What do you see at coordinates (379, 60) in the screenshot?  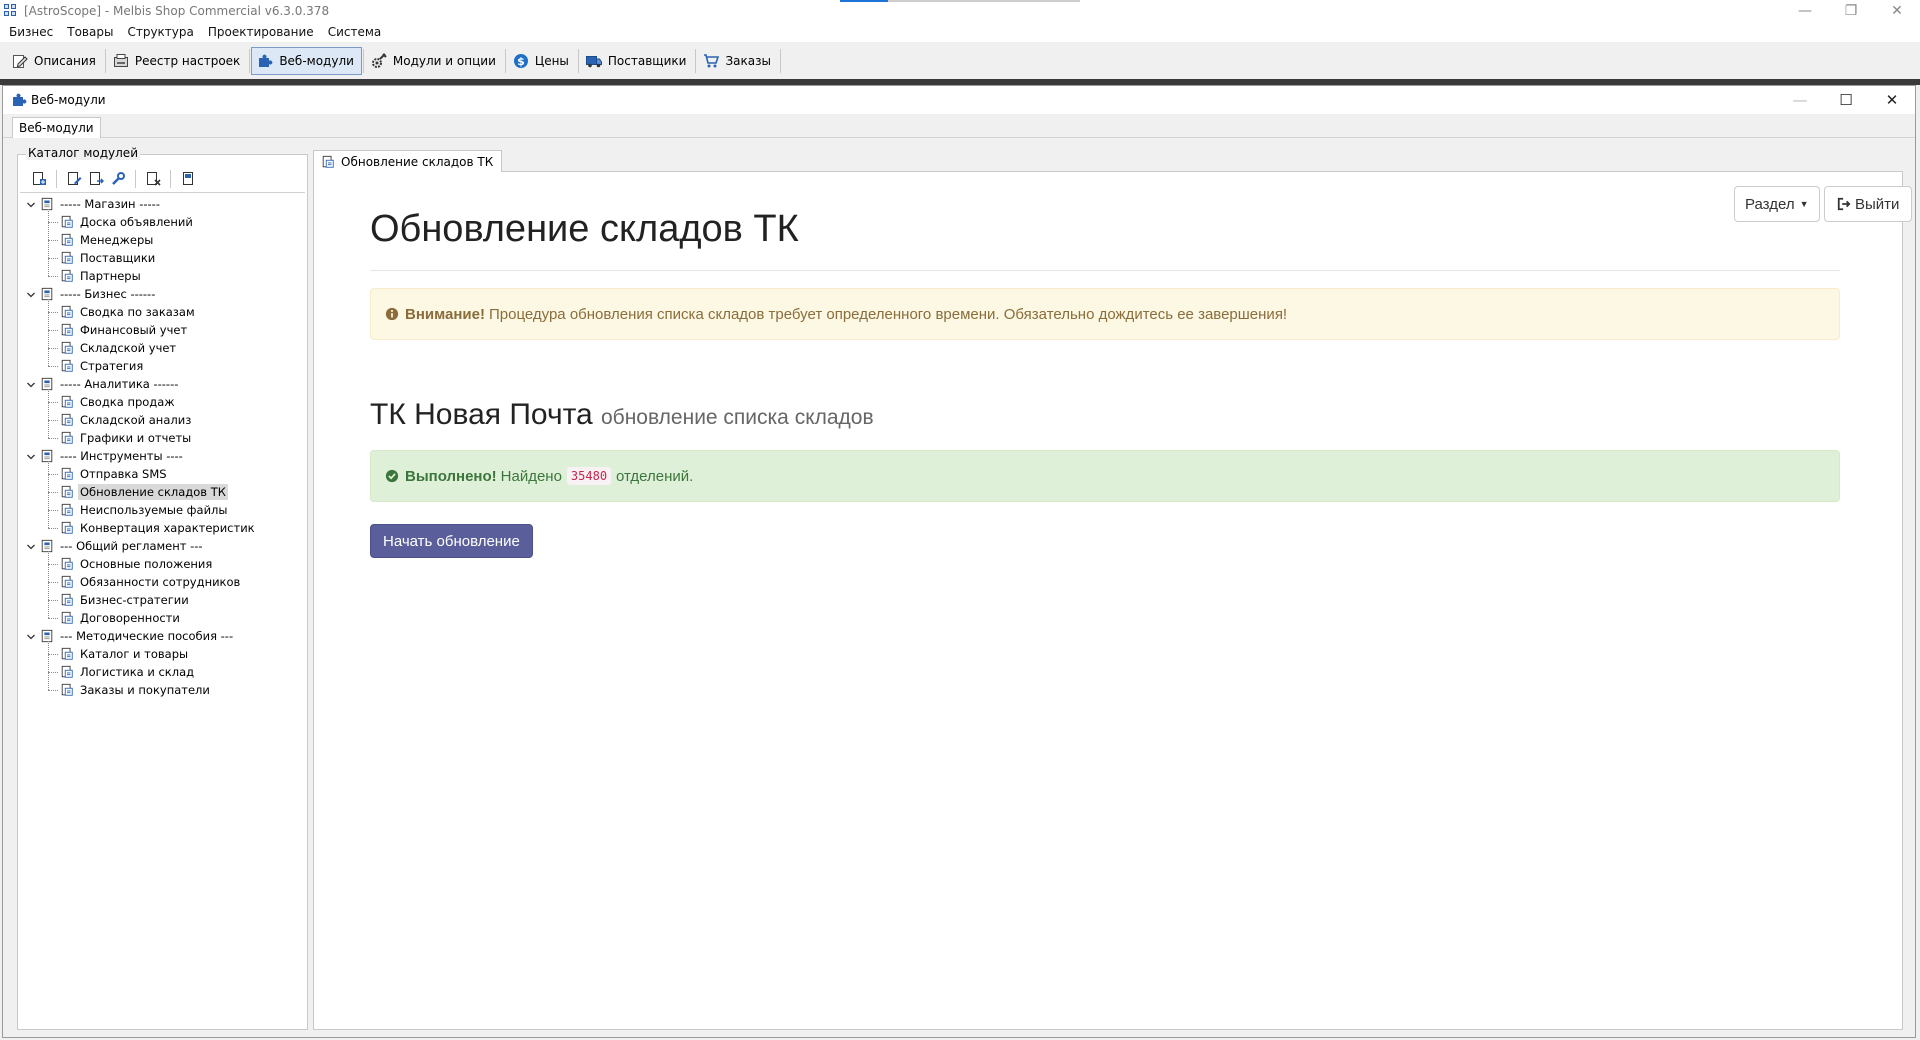 I see `gear-wrench-icon` at bounding box center [379, 60].